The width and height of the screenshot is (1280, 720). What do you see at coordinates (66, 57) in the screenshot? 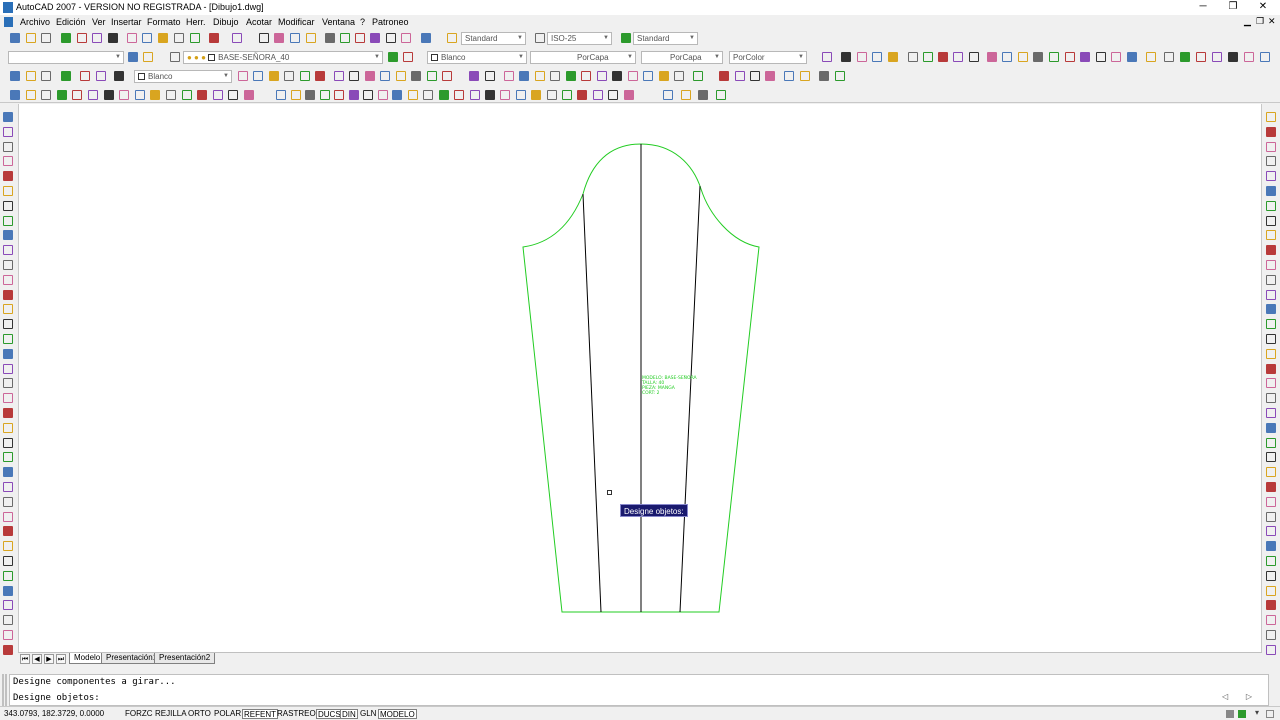
I see `workspace-combo: ▼` at bounding box center [66, 57].